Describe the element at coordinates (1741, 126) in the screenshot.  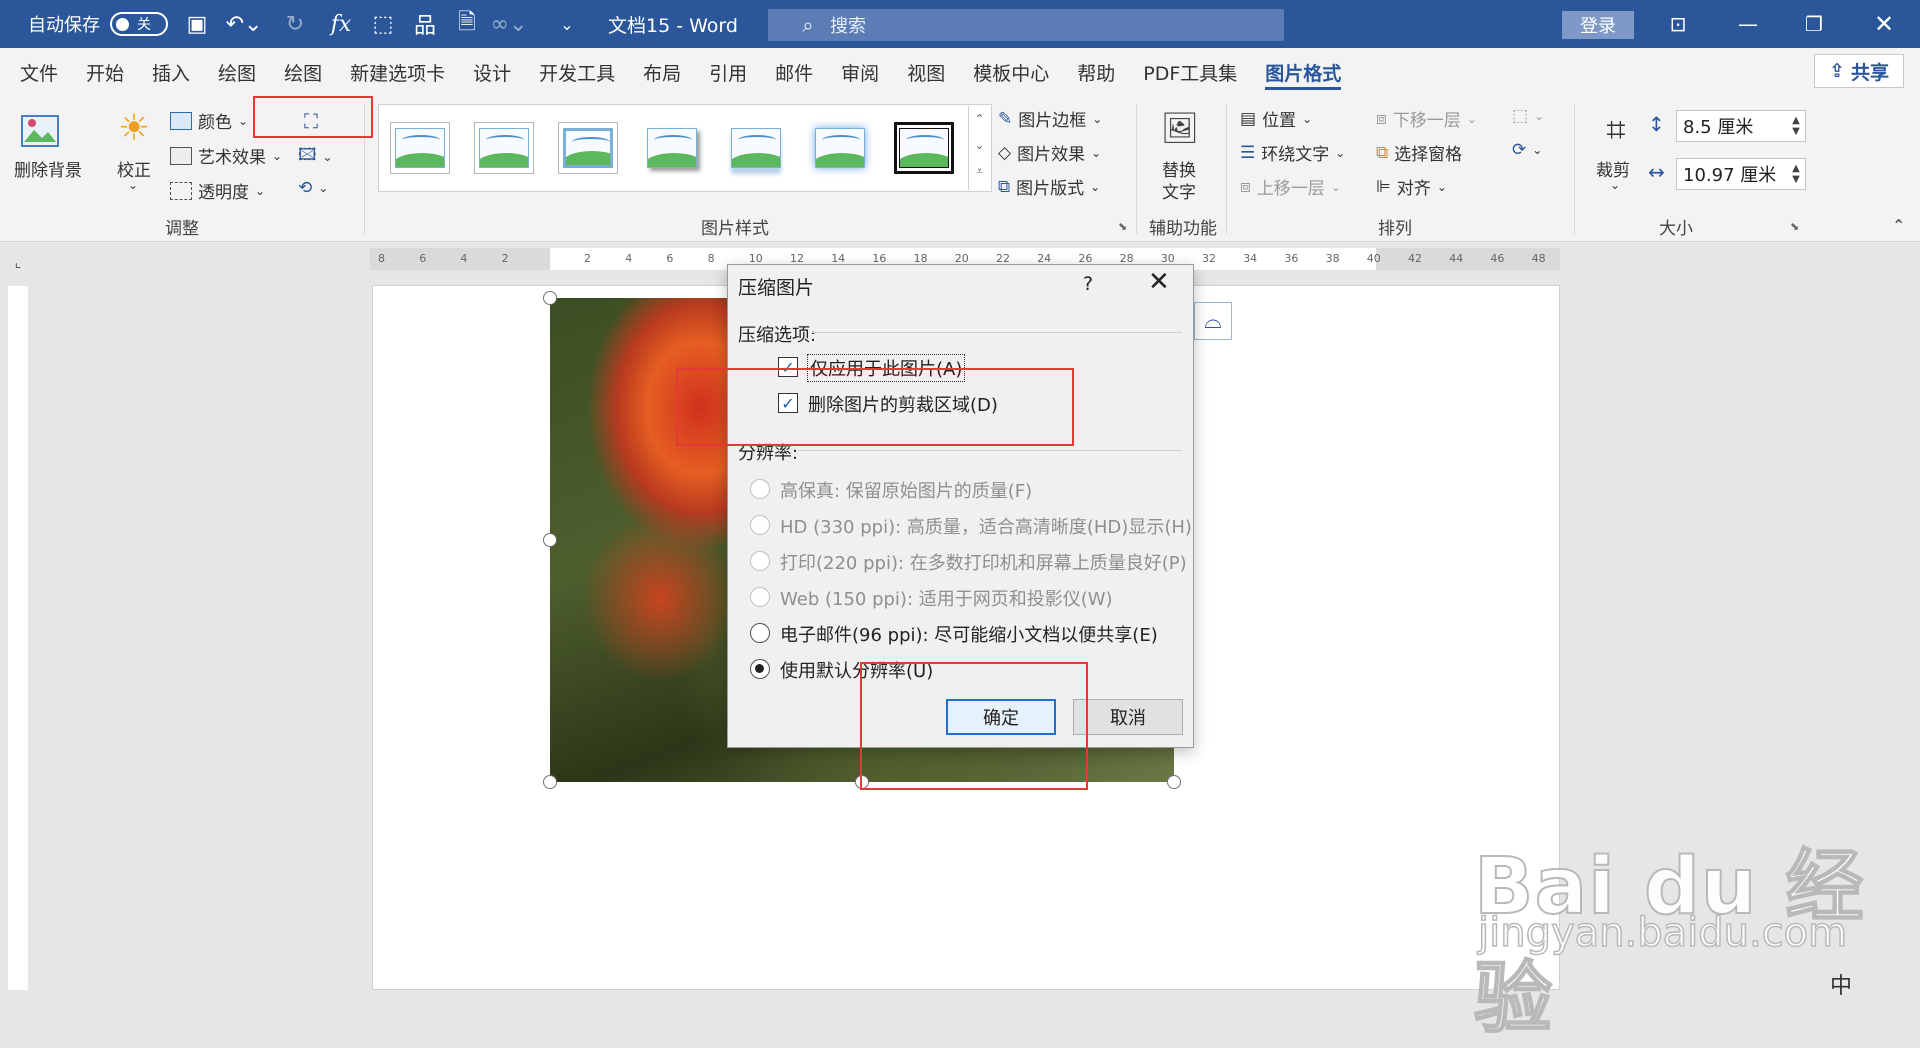
I see `height-stepper: 8.5 厘米 ▲ ▼` at that location.